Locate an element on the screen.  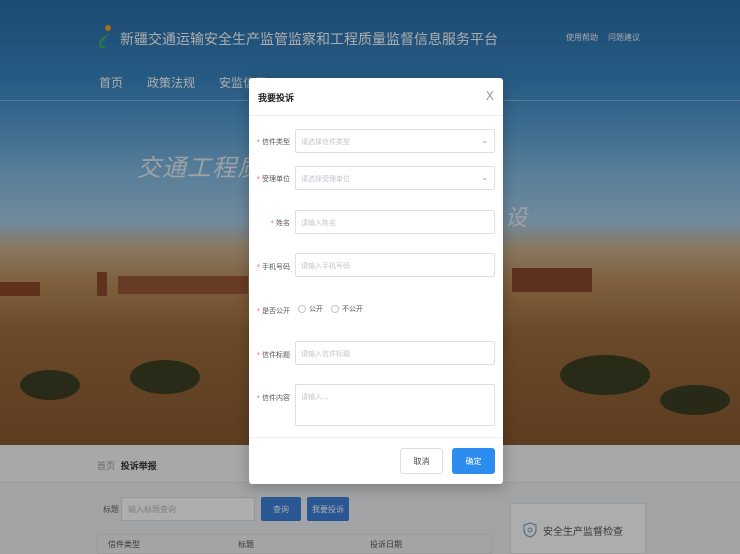
close-icon: X is located at coordinates (490, 96).